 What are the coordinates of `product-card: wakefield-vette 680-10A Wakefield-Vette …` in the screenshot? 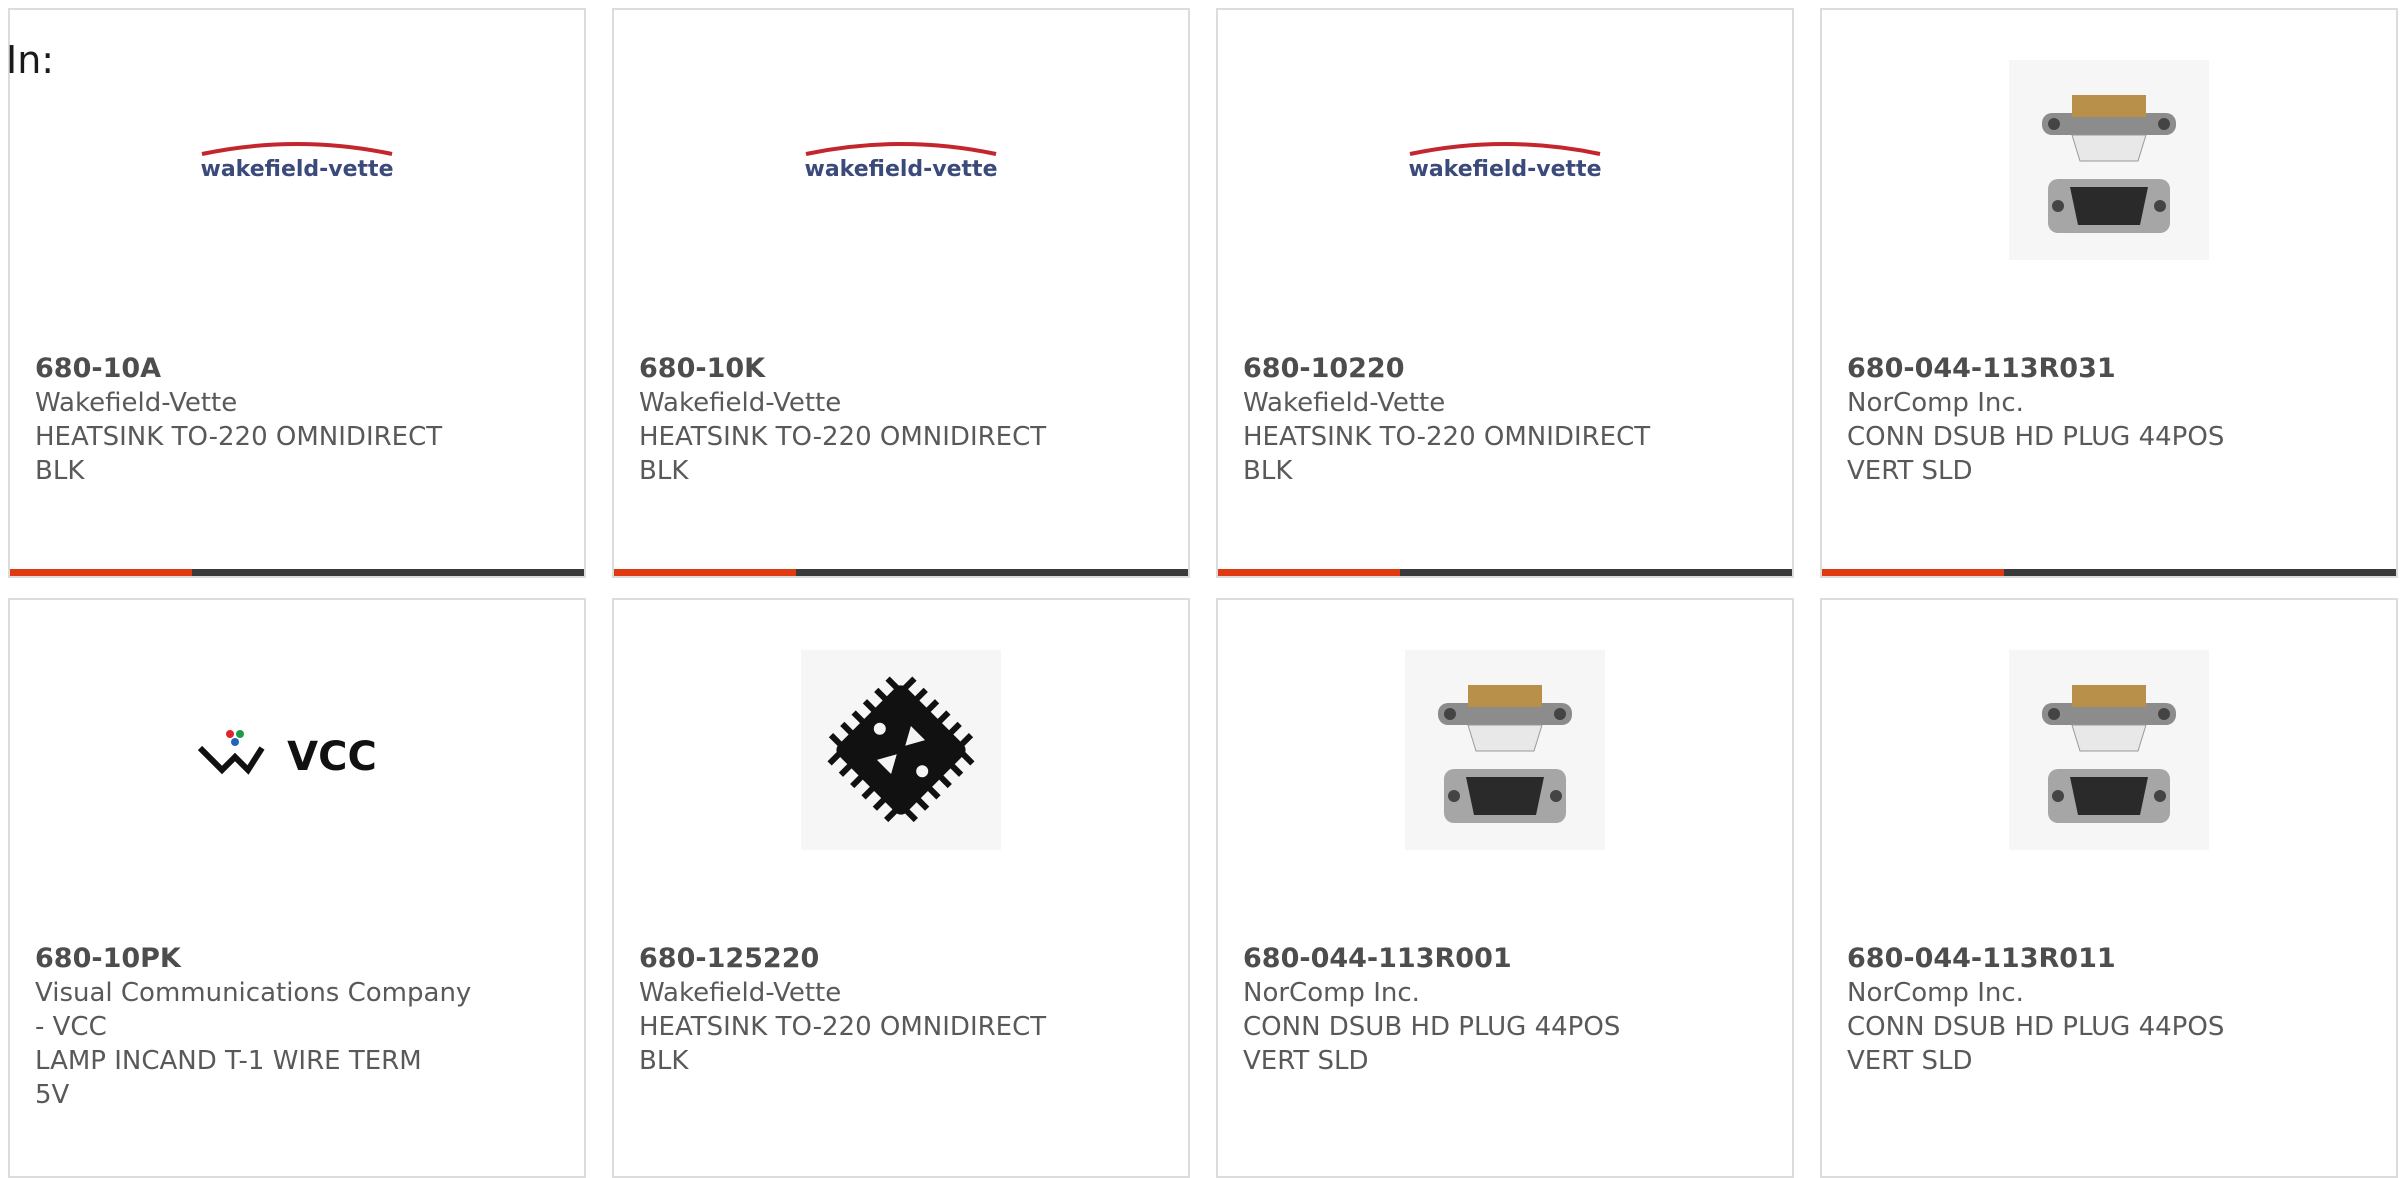 It's located at (297, 293).